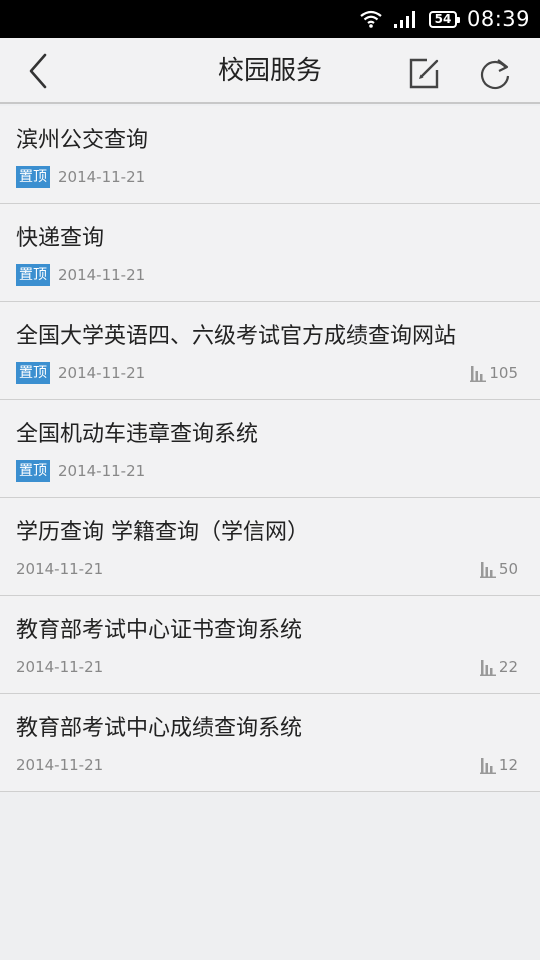  Describe the element at coordinates (508, 569) in the screenshot. I see `view-count-value: 50` at that location.